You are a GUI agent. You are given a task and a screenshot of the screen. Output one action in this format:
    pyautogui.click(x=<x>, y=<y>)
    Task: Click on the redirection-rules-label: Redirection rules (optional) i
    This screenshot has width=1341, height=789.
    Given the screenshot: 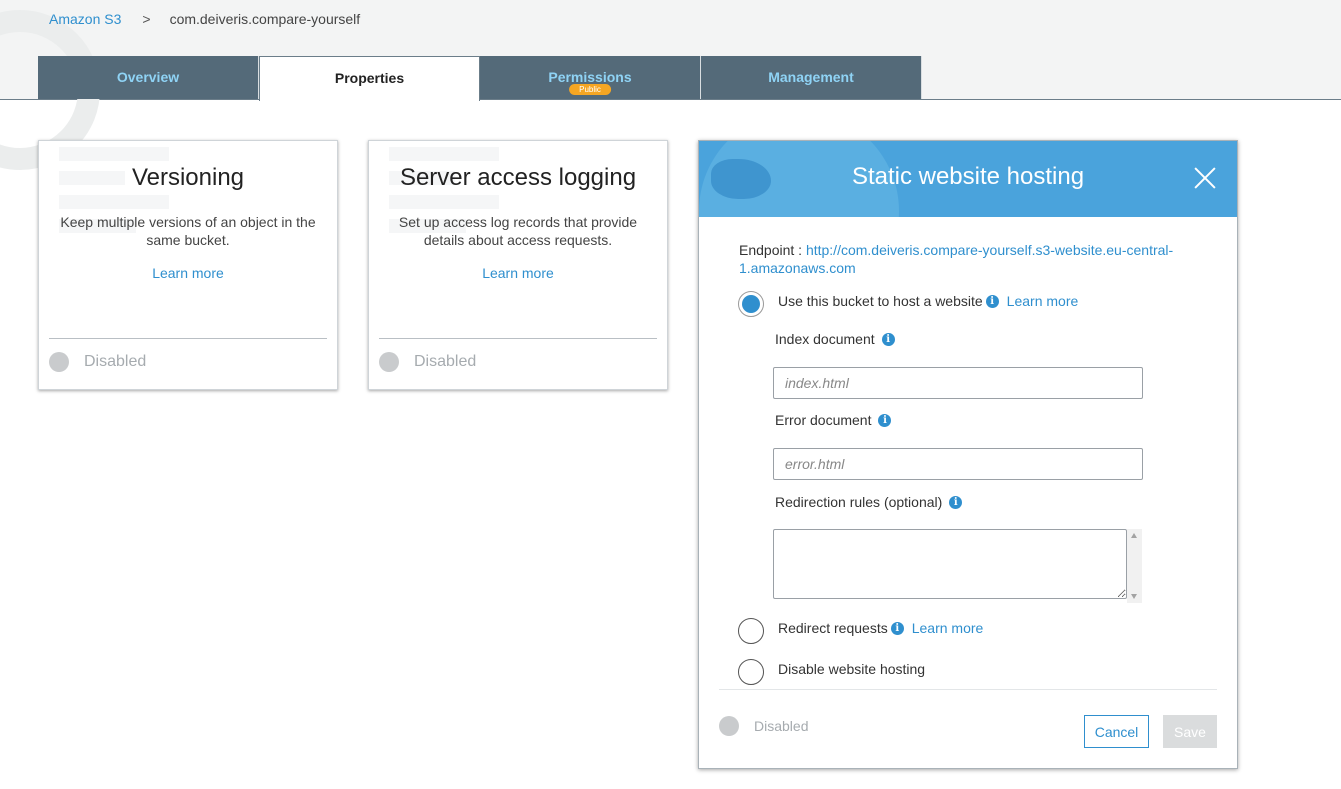 What is the action you would take?
    pyautogui.click(x=872, y=502)
    